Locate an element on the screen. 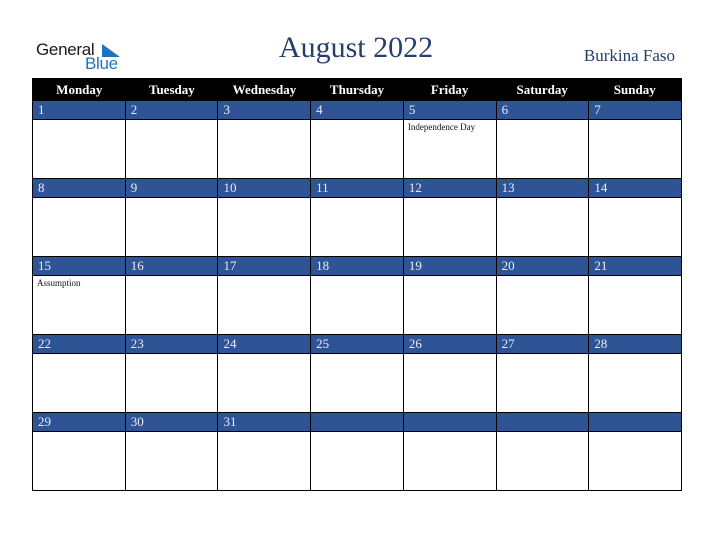 Image resolution: width=712 pixels, height=550 pixels. day-cell: 2 is located at coordinates (172, 139).